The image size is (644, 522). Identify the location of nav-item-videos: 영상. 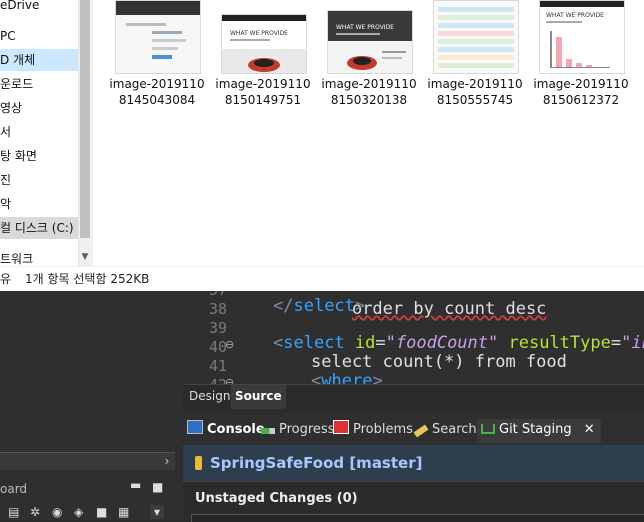
(11, 108).